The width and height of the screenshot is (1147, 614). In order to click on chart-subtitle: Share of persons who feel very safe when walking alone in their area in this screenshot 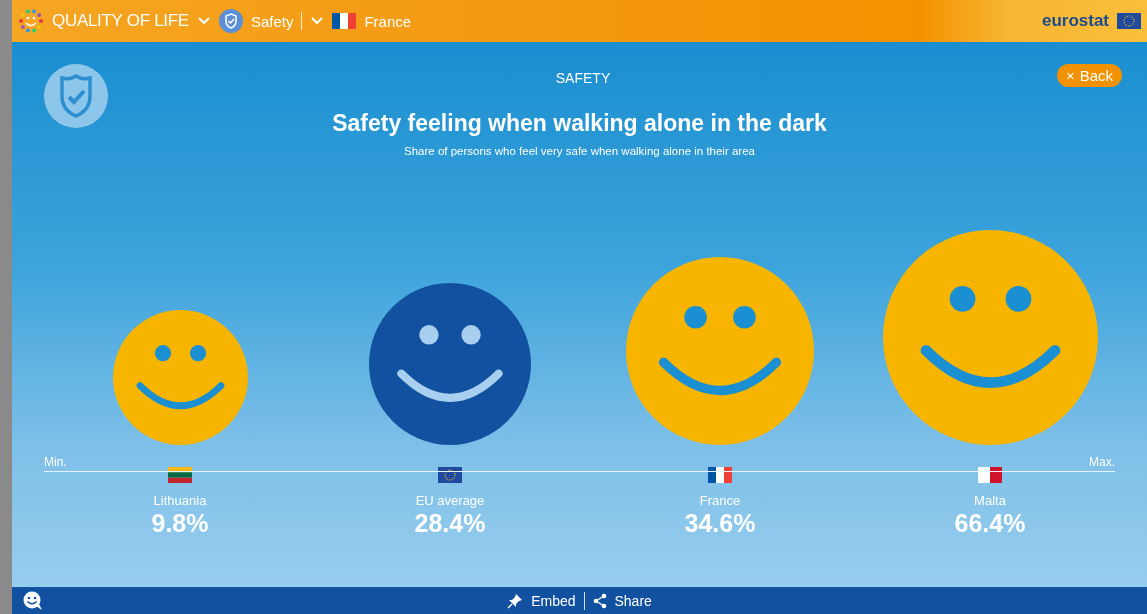, I will do `click(579, 151)`.